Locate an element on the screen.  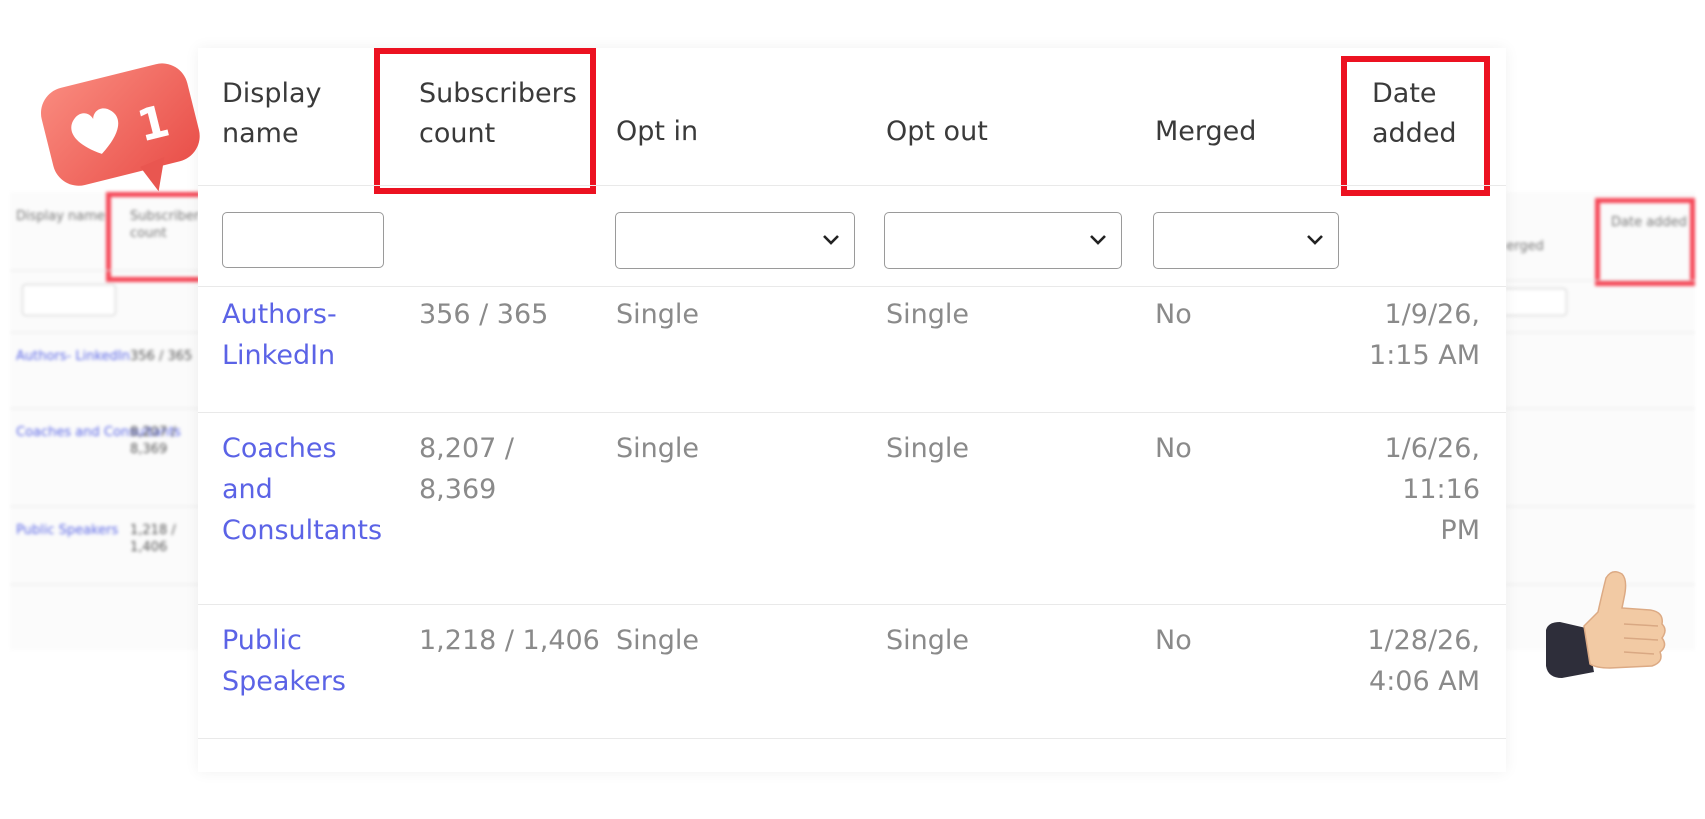
ghost-header-subscribers: Subscribers count is located at coordinates (165, 225).